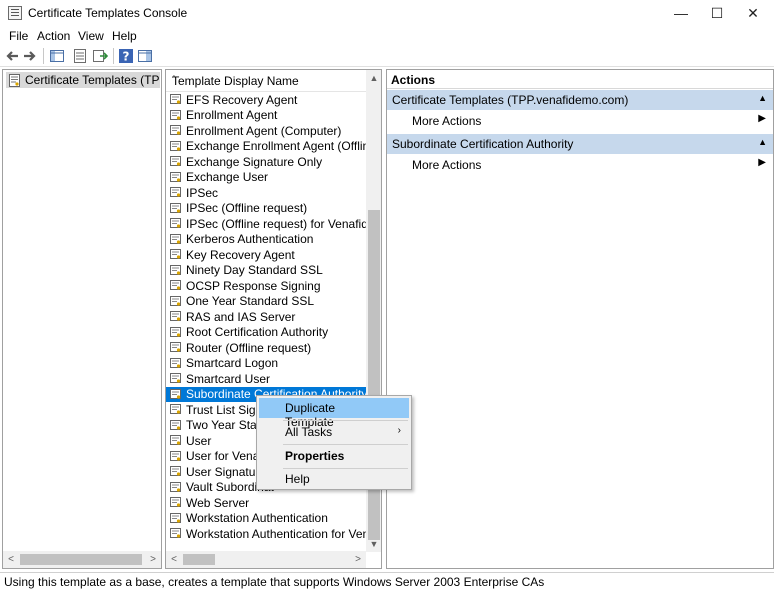  I want to click on template-list-item: Router (Offline request), so click(266, 348).